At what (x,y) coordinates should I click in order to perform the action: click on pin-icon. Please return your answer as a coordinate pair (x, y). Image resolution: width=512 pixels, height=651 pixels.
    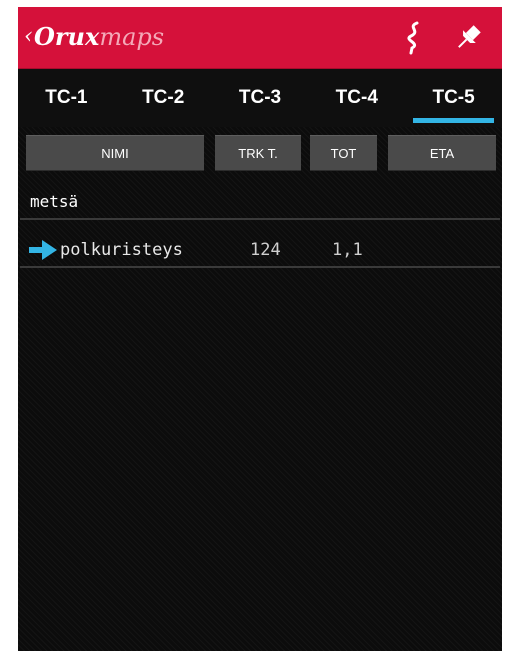
    Looking at the image, I should click on (469, 36).